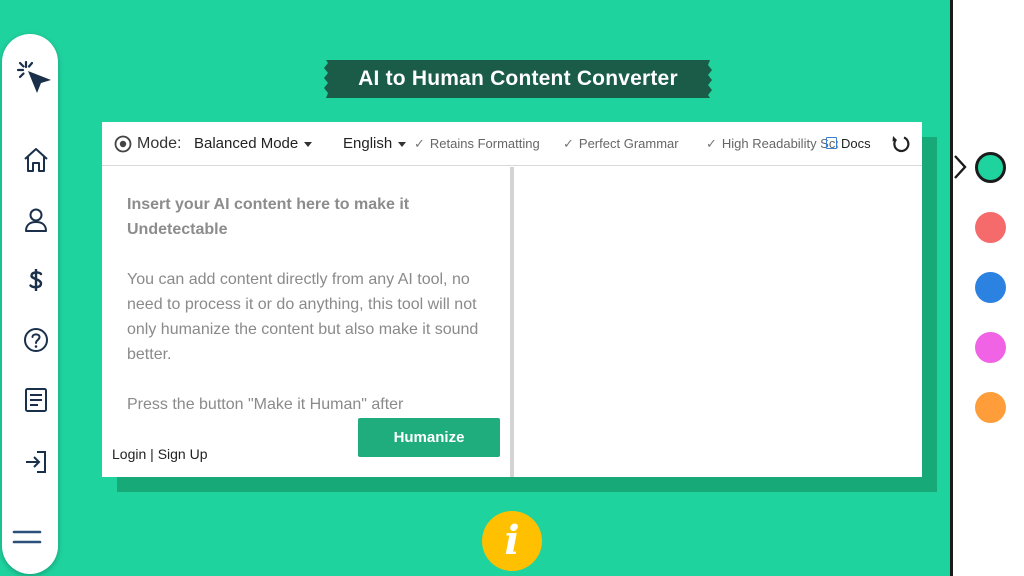 The width and height of the screenshot is (1024, 576). I want to click on refresh-icon, so click(901, 144).